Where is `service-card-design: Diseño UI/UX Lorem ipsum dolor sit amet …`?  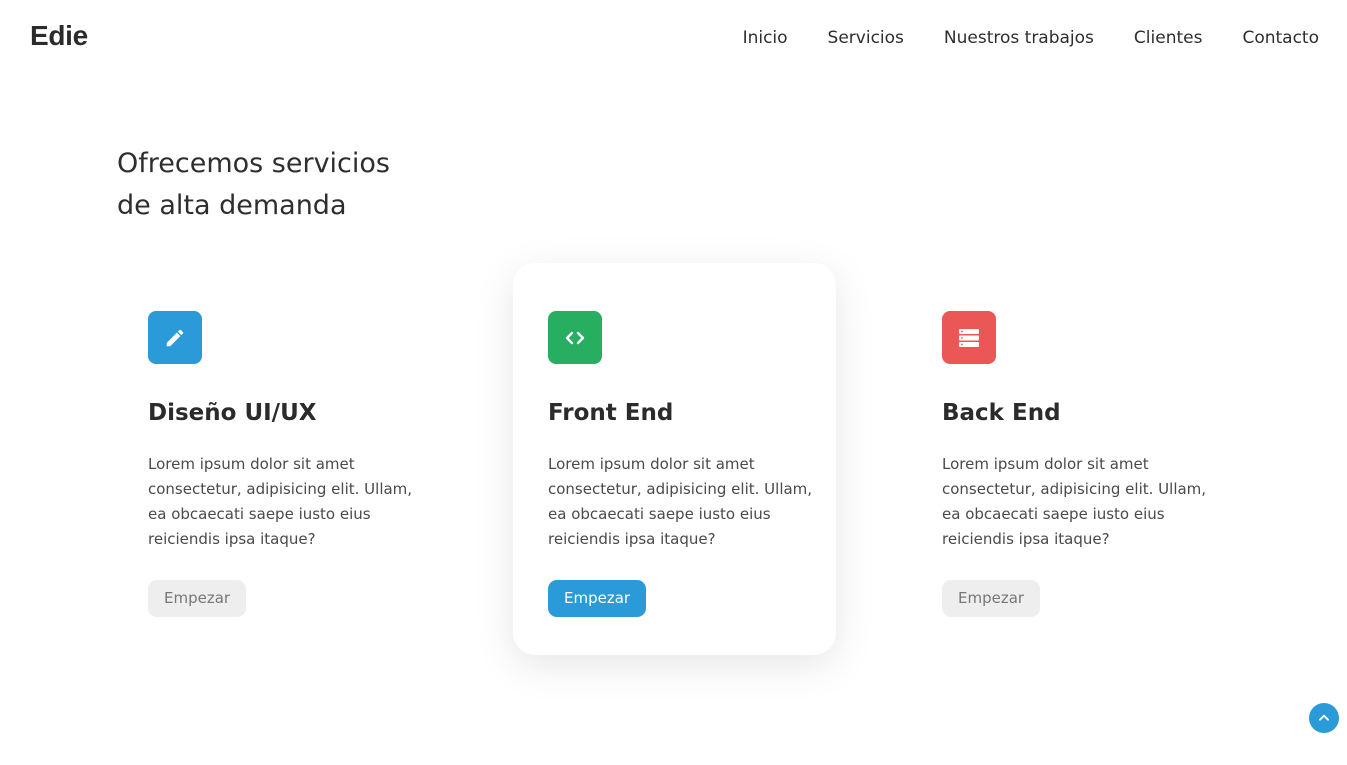 service-card-design: Diseño UI/UX Lorem ipsum dolor sit amet … is located at coordinates (274, 459).